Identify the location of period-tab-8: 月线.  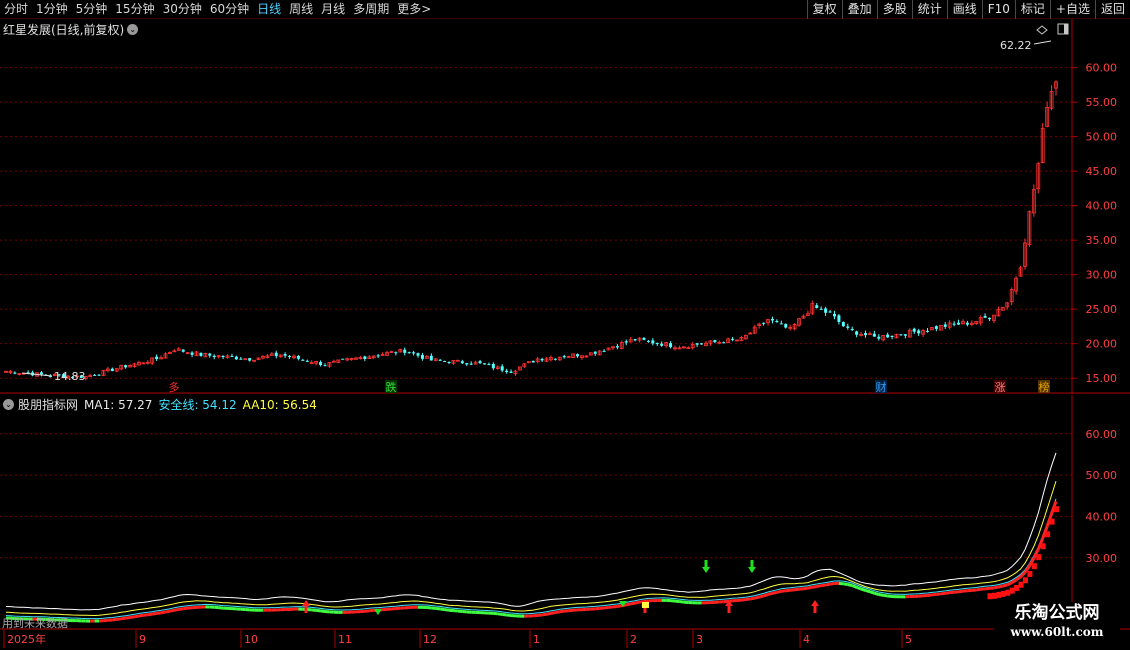
(333, 9).